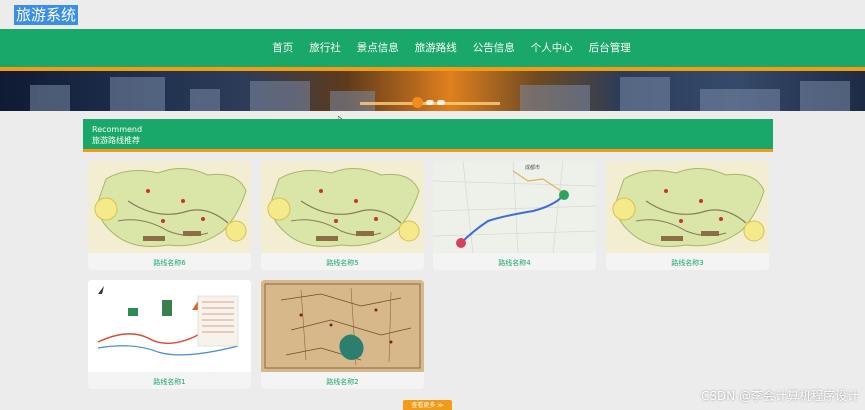  Describe the element at coordinates (342, 382) in the screenshot. I see `route-name: 路线名称2` at that location.